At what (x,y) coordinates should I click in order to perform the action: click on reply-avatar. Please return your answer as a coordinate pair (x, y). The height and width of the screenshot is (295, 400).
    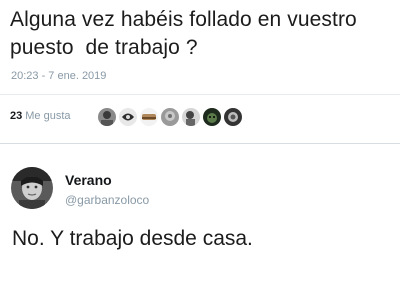
    Looking at the image, I should click on (32, 188).